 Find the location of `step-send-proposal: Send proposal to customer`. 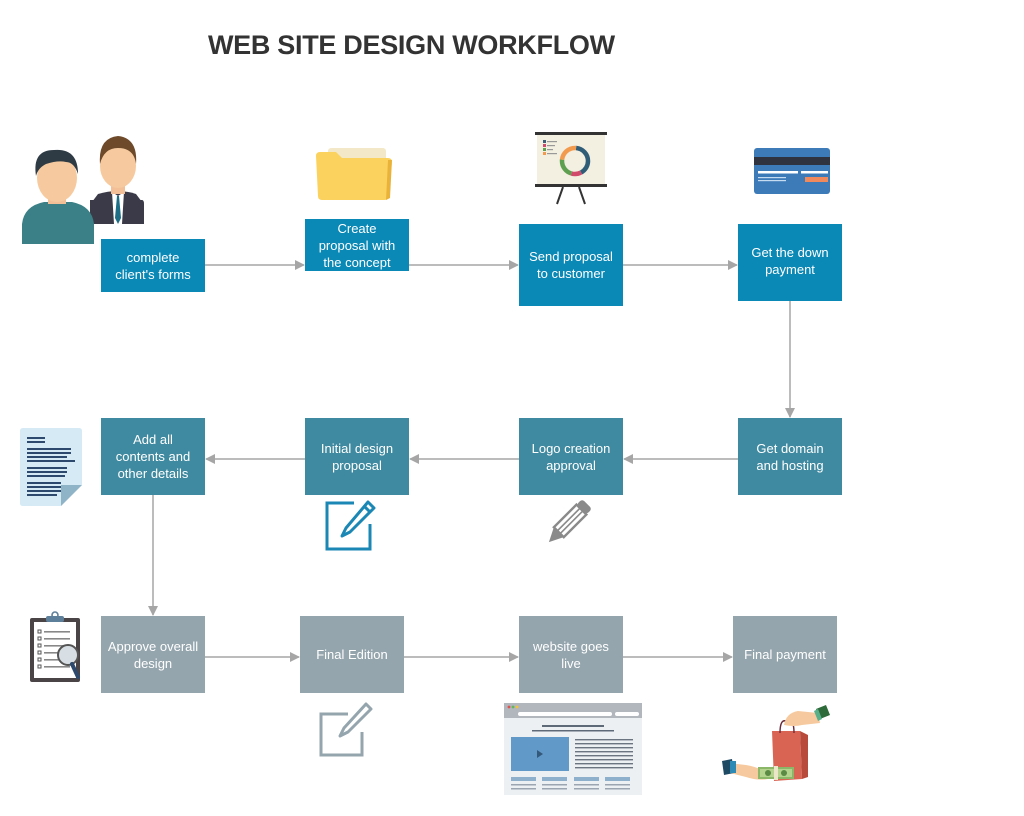

step-send-proposal: Send proposal to customer is located at coordinates (571, 265).